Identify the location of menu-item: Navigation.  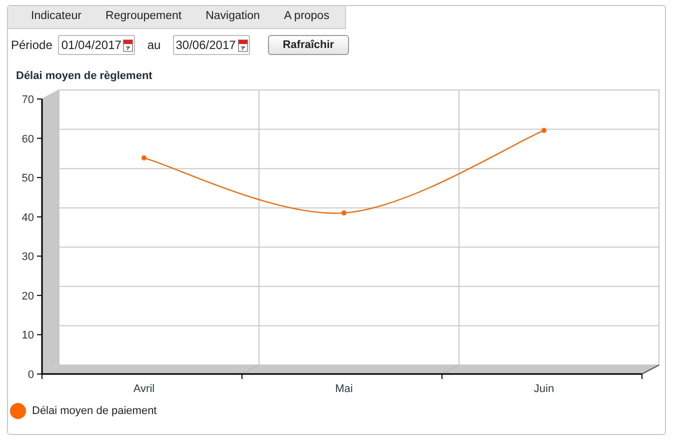
(233, 17).